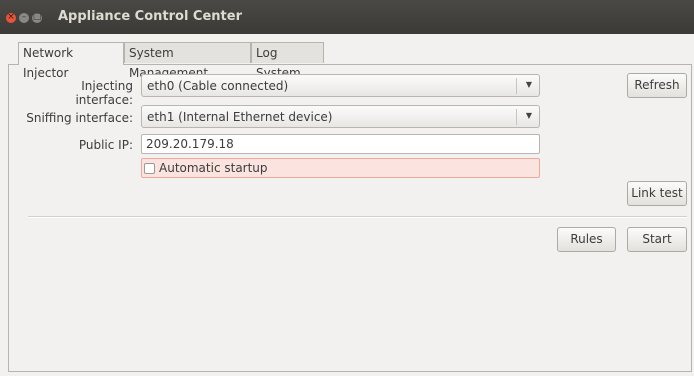  I want to click on injecting-interface-select: eth0 (Cable connected) ▼, so click(340, 85).